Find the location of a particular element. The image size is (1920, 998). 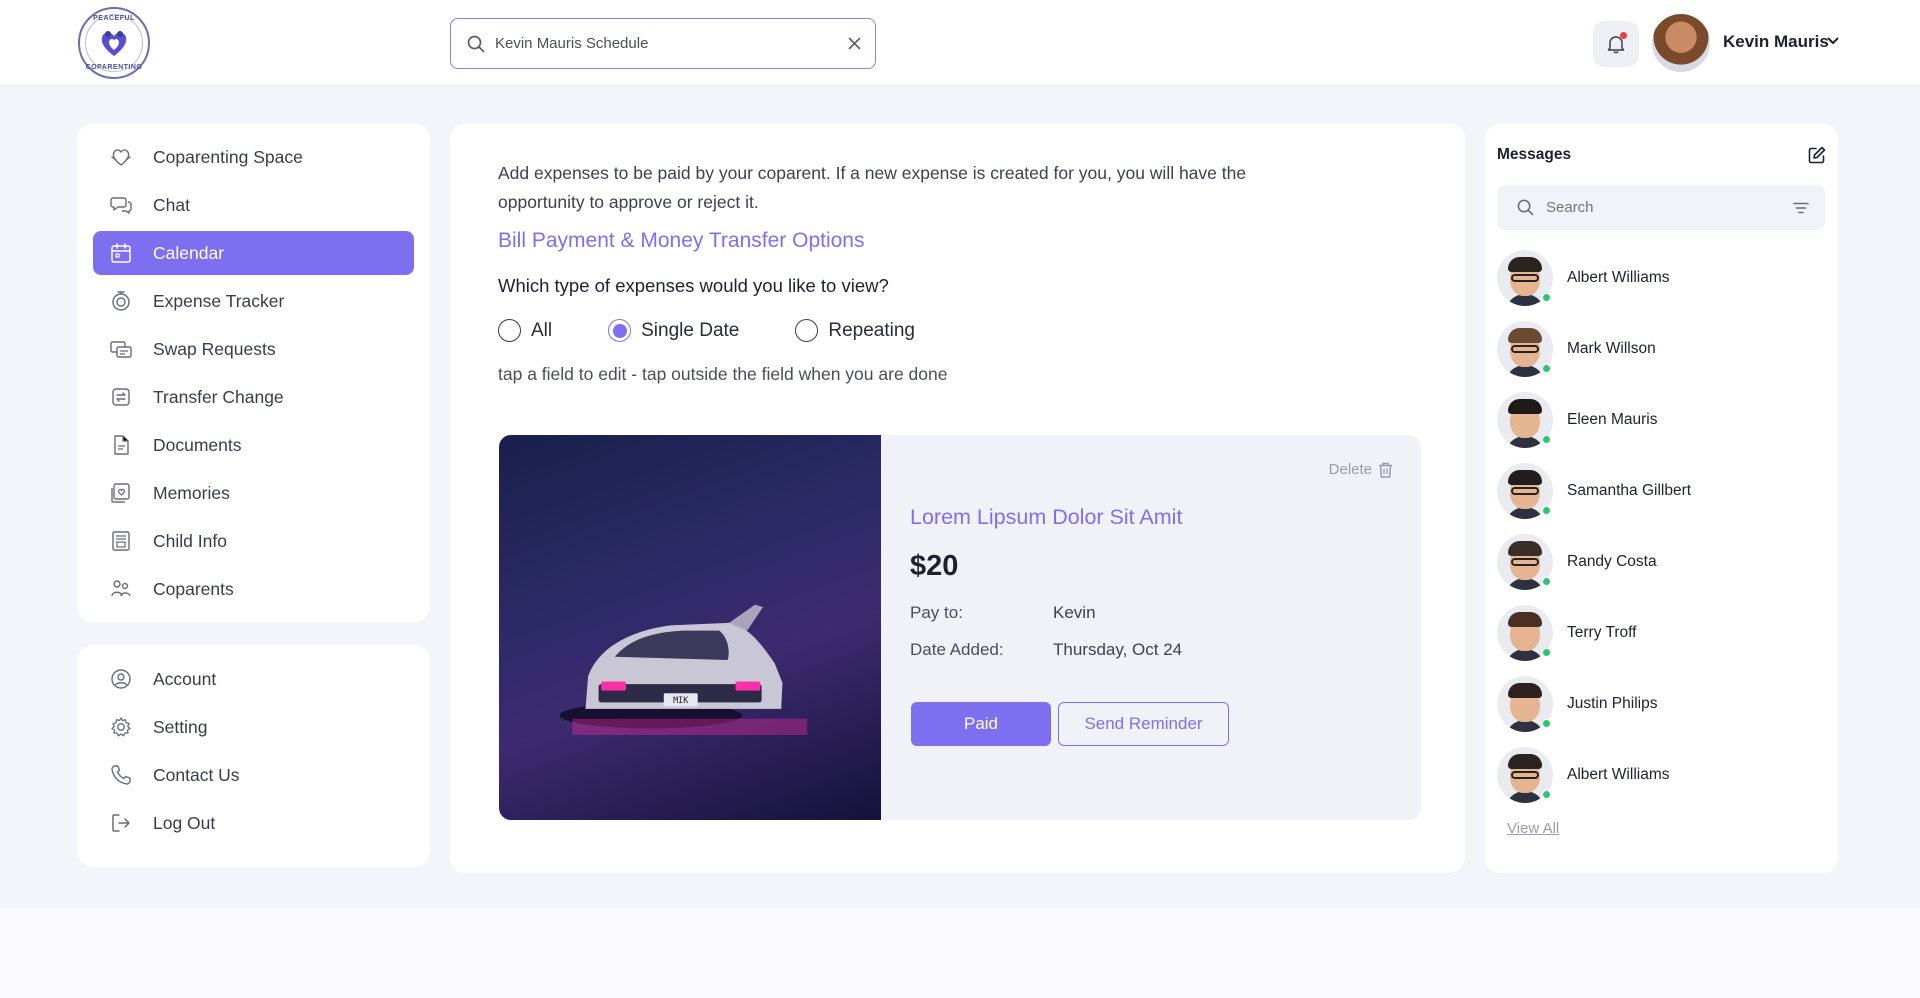

sidebar-item-coparents: Coparents is located at coordinates (253, 589).